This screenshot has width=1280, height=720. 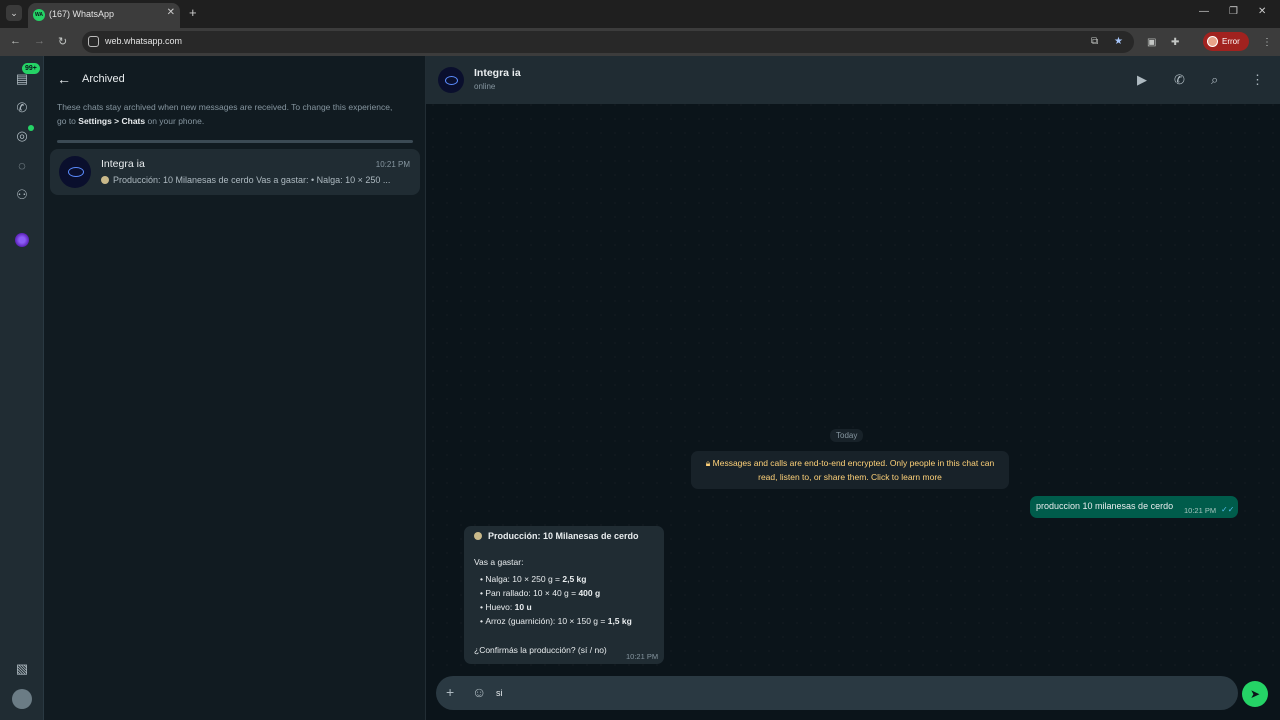 What do you see at coordinates (499, 562) in the screenshot?
I see `message-intro: Vas a gastar:` at bounding box center [499, 562].